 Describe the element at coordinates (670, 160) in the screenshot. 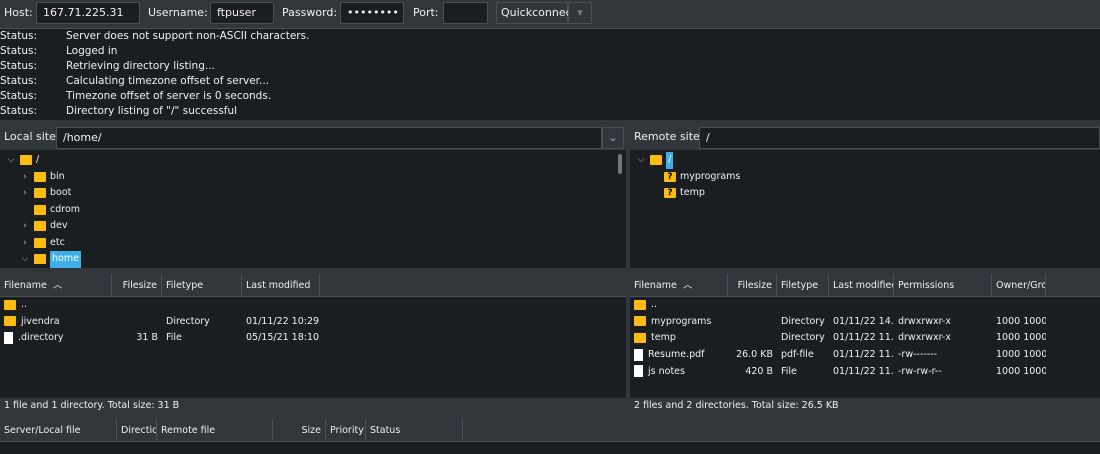

I see `tree-item-label: /` at that location.